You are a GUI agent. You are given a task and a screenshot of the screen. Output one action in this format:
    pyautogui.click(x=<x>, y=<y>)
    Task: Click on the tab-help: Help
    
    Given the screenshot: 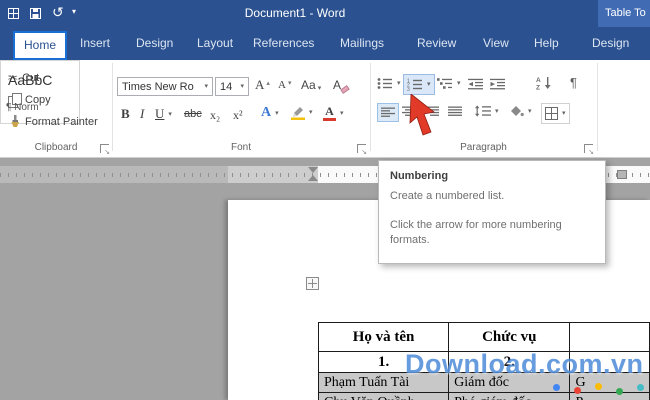 What is the action you would take?
    pyautogui.click(x=546, y=43)
    